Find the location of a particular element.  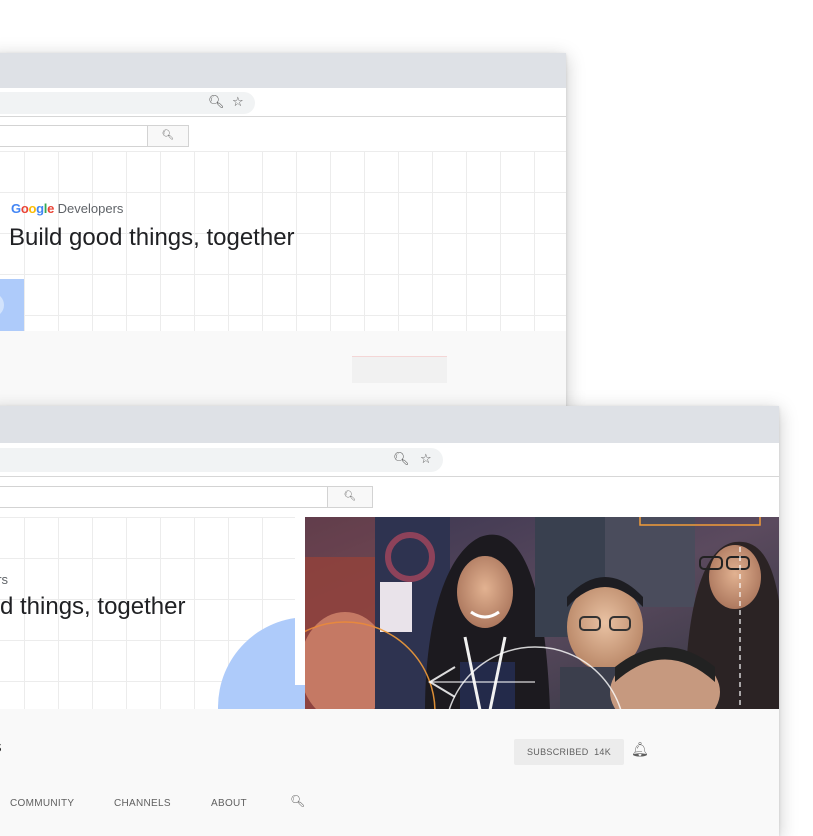

subscribed-button: SUBSCRIBED 14K is located at coordinates (569, 752).